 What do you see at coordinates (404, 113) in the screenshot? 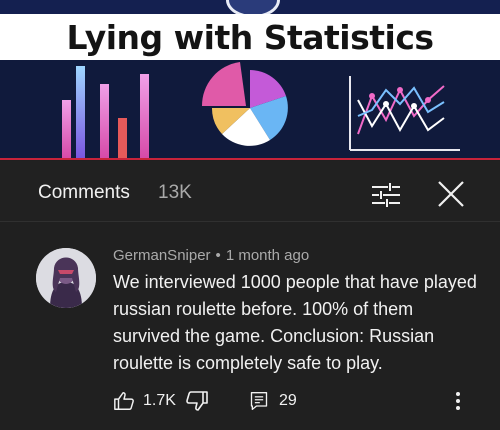
I see `line-chart-illustration-icon` at bounding box center [404, 113].